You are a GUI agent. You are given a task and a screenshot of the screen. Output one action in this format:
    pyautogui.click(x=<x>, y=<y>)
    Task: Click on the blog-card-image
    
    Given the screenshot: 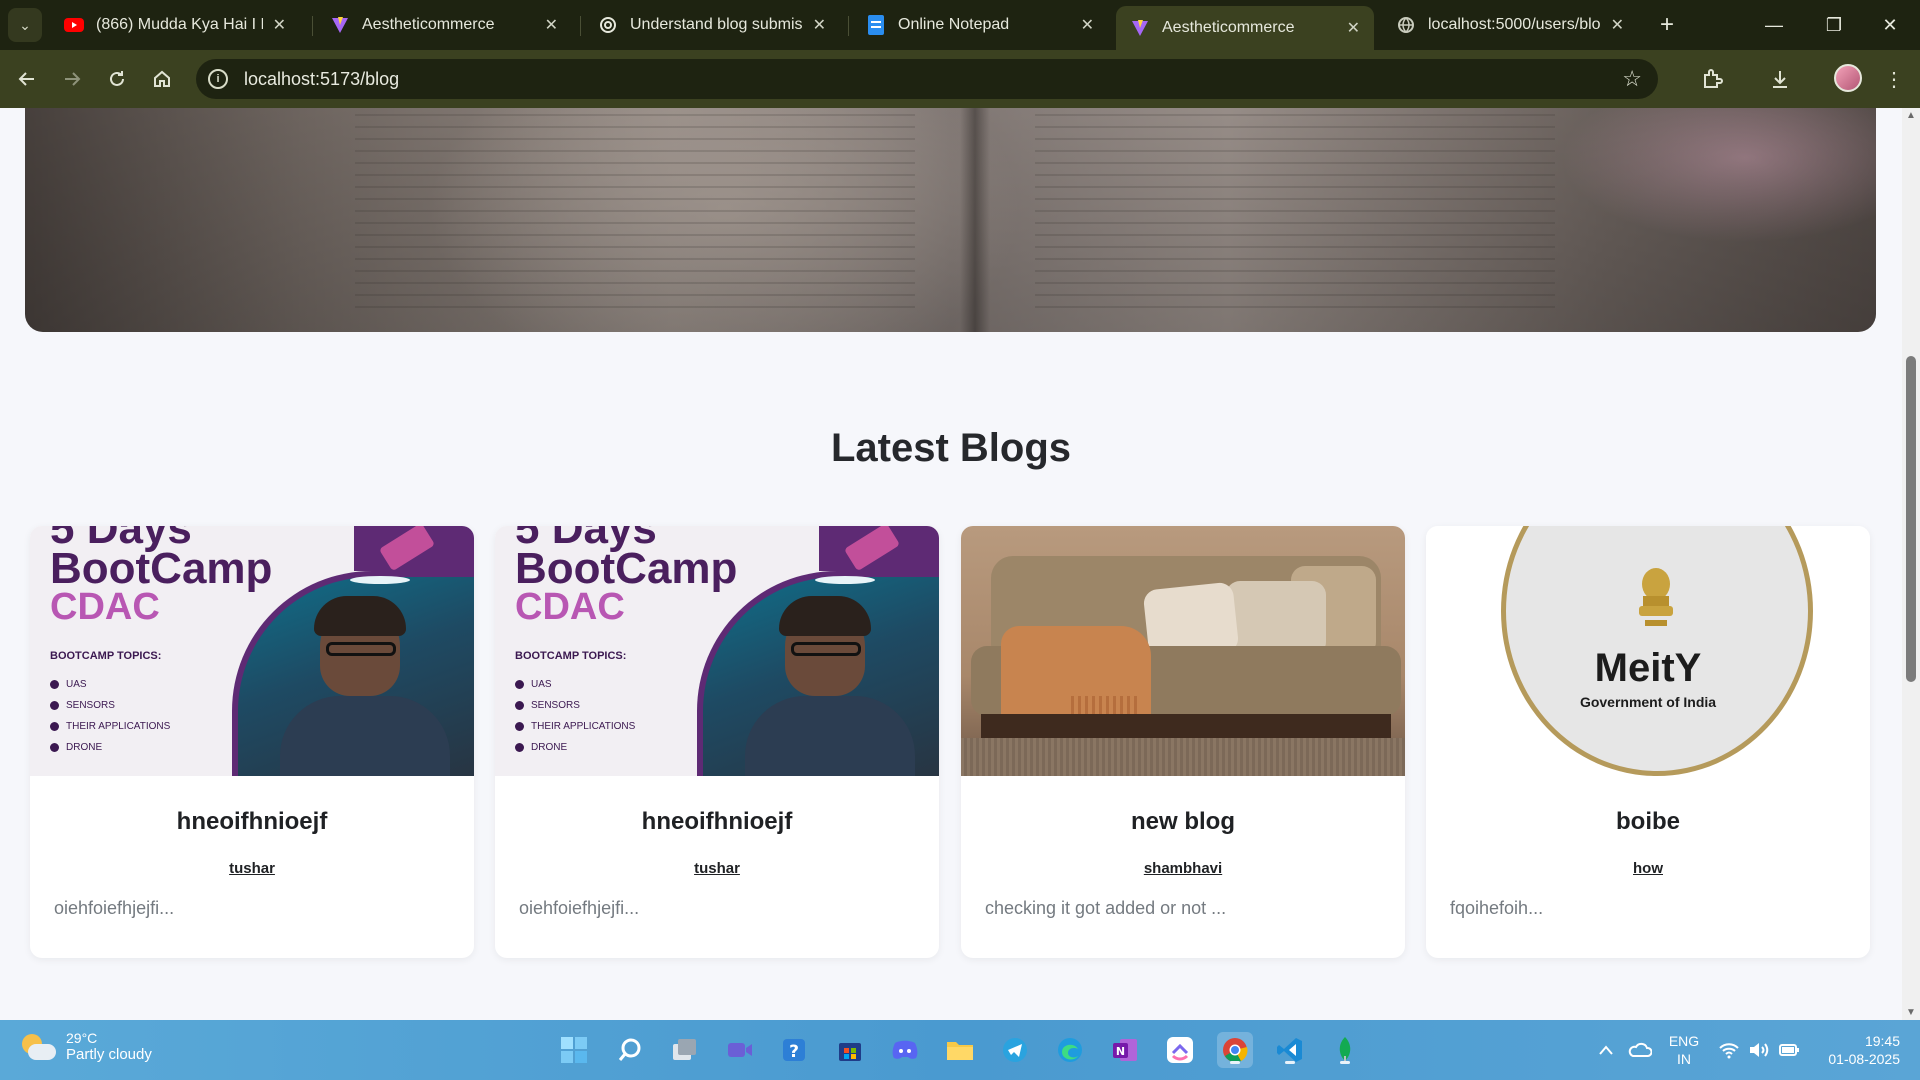 What is the action you would take?
    pyautogui.click(x=1183, y=651)
    